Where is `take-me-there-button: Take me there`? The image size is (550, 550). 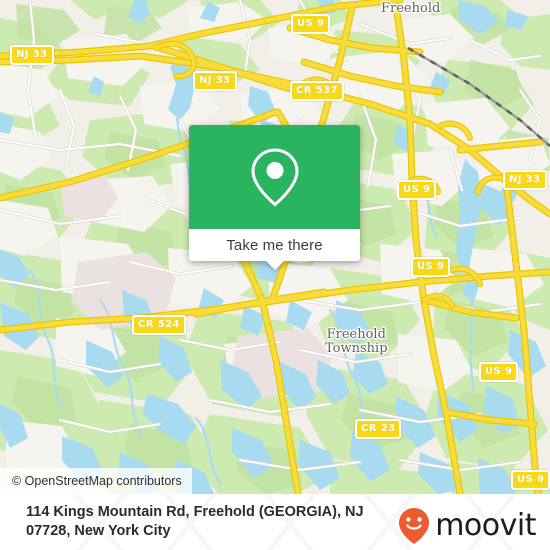
take-me-there-button: Take me there is located at coordinates (274, 245).